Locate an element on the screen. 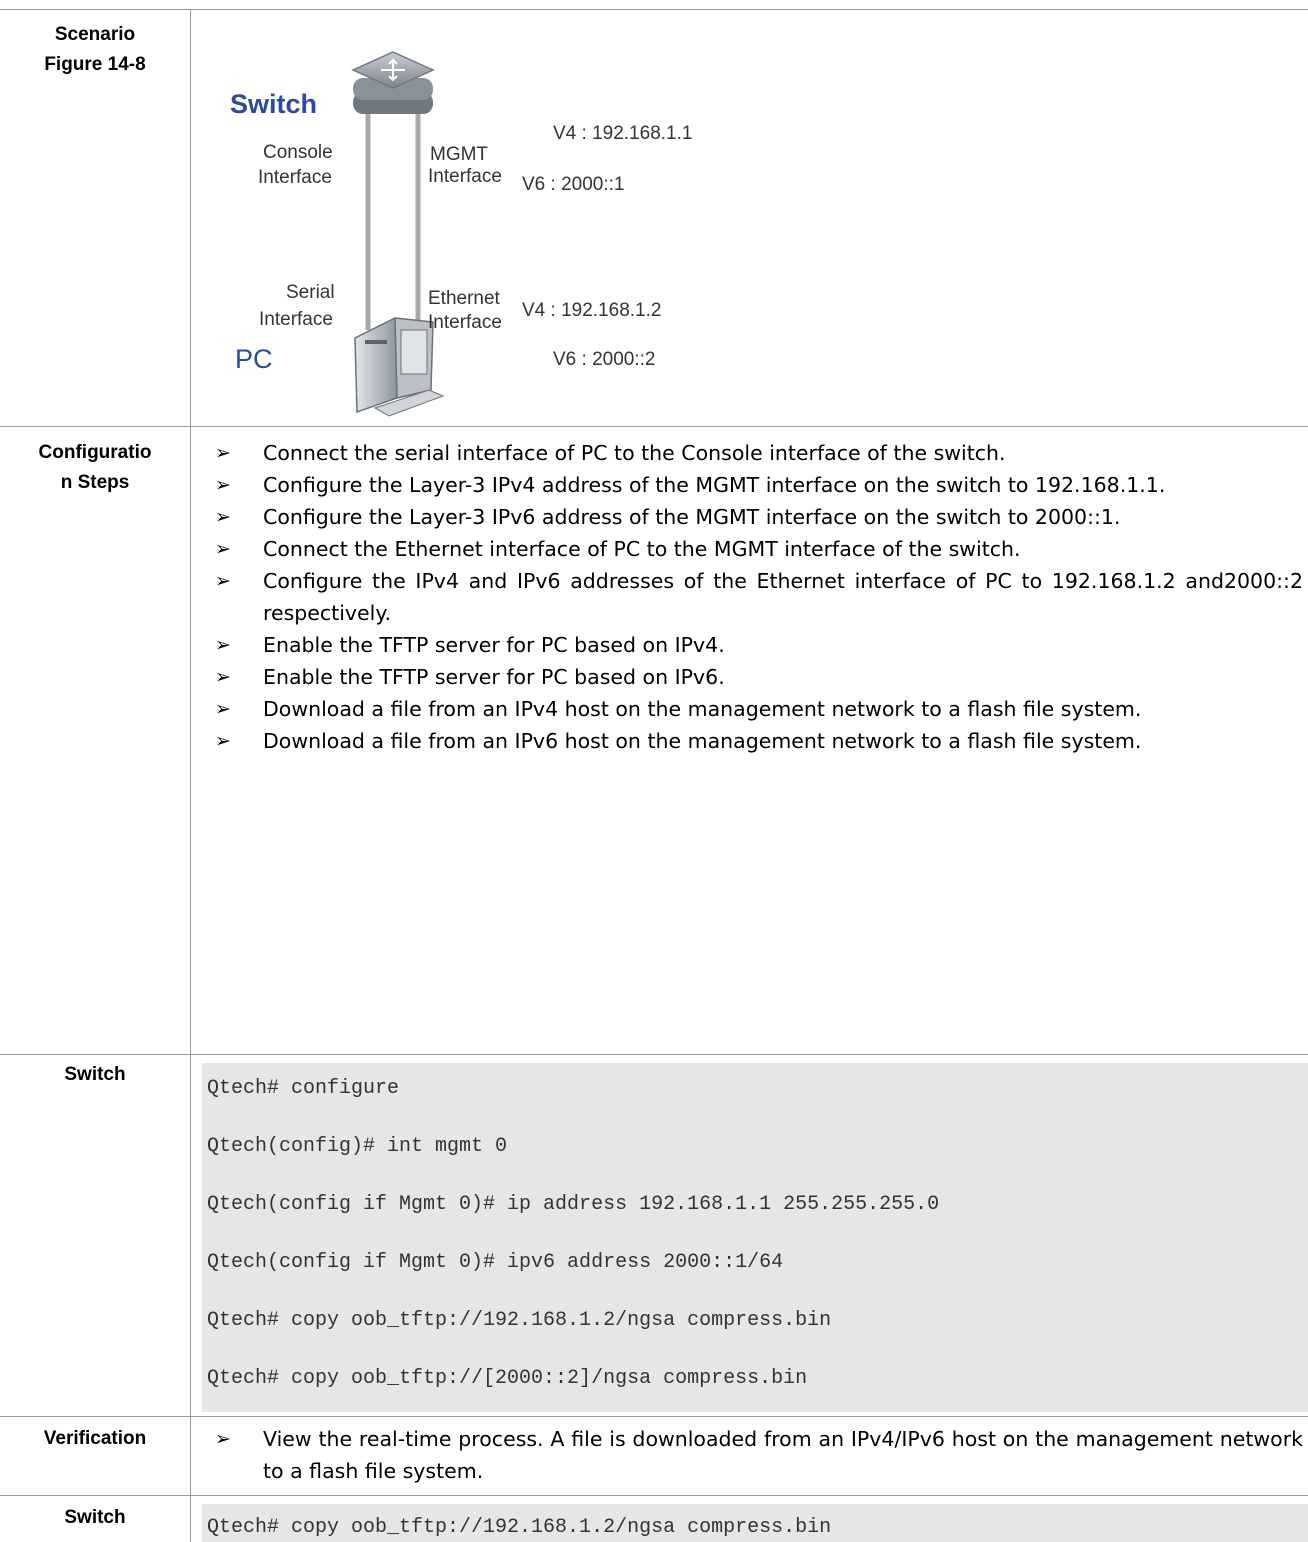 This screenshot has width=1308, height=1542. mgmt-label-line2: Interface is located at coordinates (465, 176).